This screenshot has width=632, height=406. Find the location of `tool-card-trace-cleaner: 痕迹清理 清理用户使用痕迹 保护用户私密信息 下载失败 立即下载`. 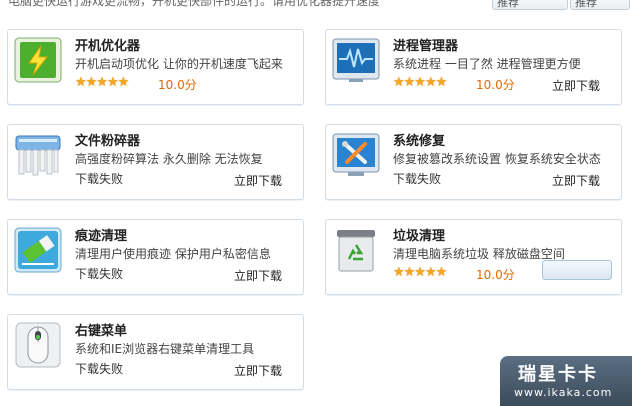

tool-card-trace-cleaner: 痕迹清理 清理用户使用痕迹 保护用户私密信息 下载失败 立即下载 is located at coordinates (155, 257).